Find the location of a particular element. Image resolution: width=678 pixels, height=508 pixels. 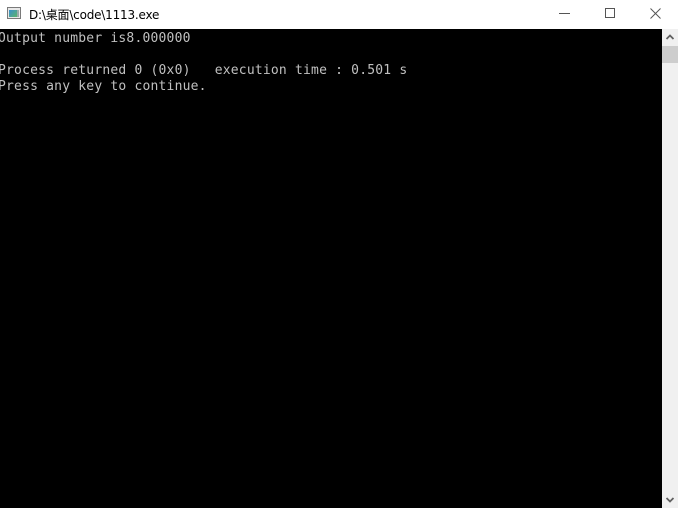

app-icon-graphic is located at coordinates (13, 13).